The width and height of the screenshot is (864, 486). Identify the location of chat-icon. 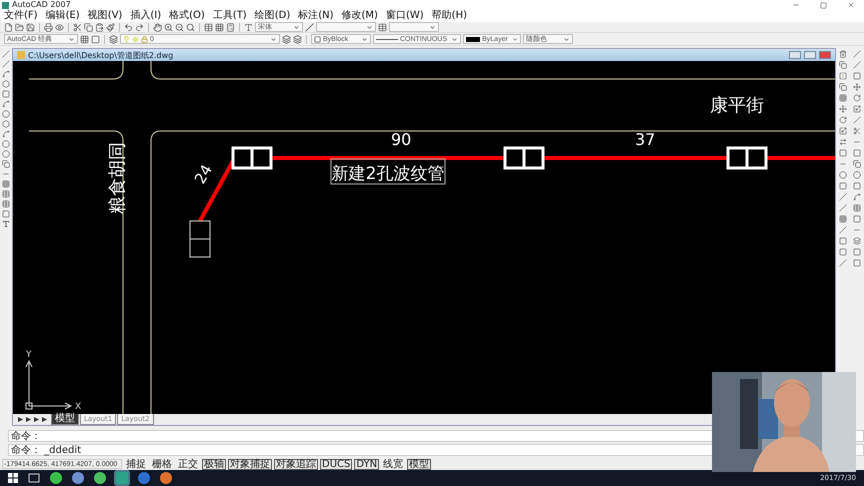
(100, 478).